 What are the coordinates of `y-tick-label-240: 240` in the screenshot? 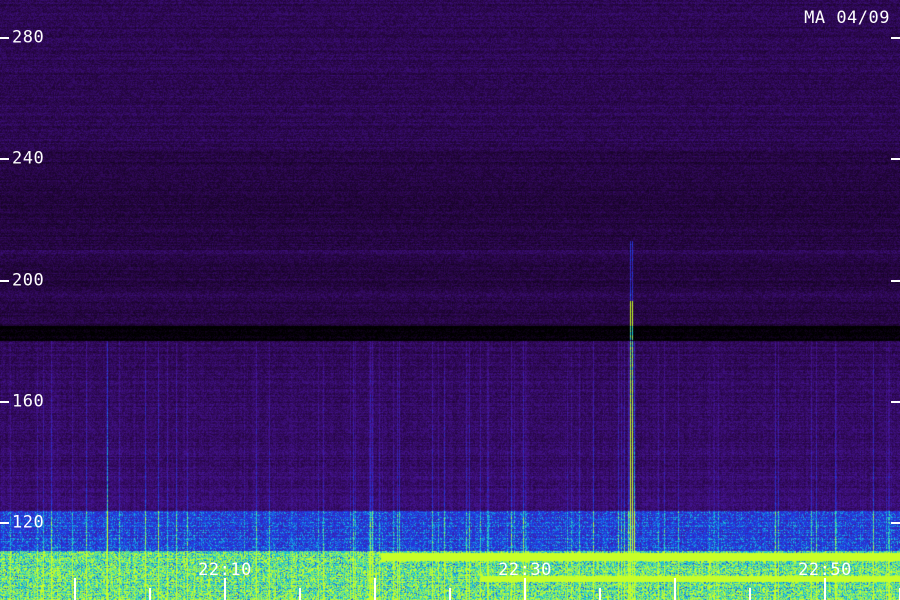 It's located at (28, 158).